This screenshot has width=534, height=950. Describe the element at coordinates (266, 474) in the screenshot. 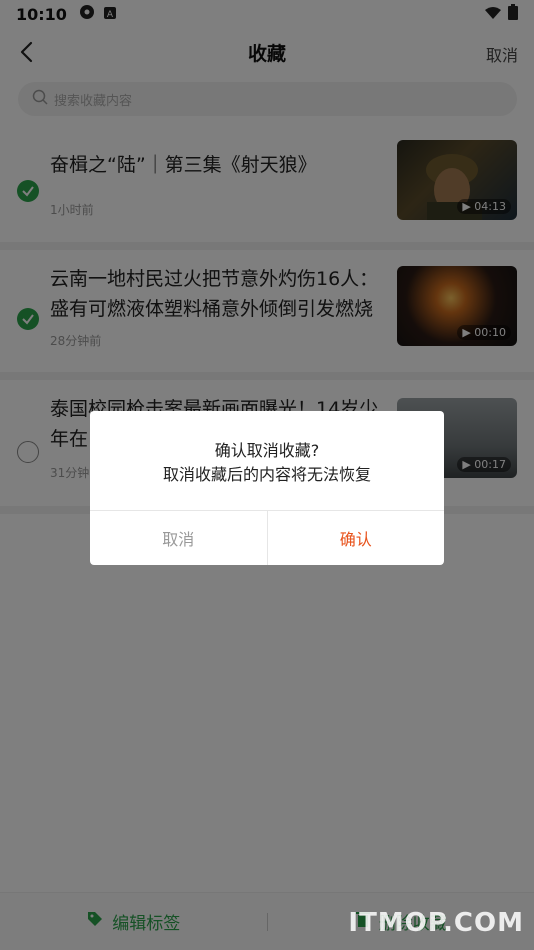

I see `dialog-line-2: 取消收藏后的内容将无法恢复` at that location.